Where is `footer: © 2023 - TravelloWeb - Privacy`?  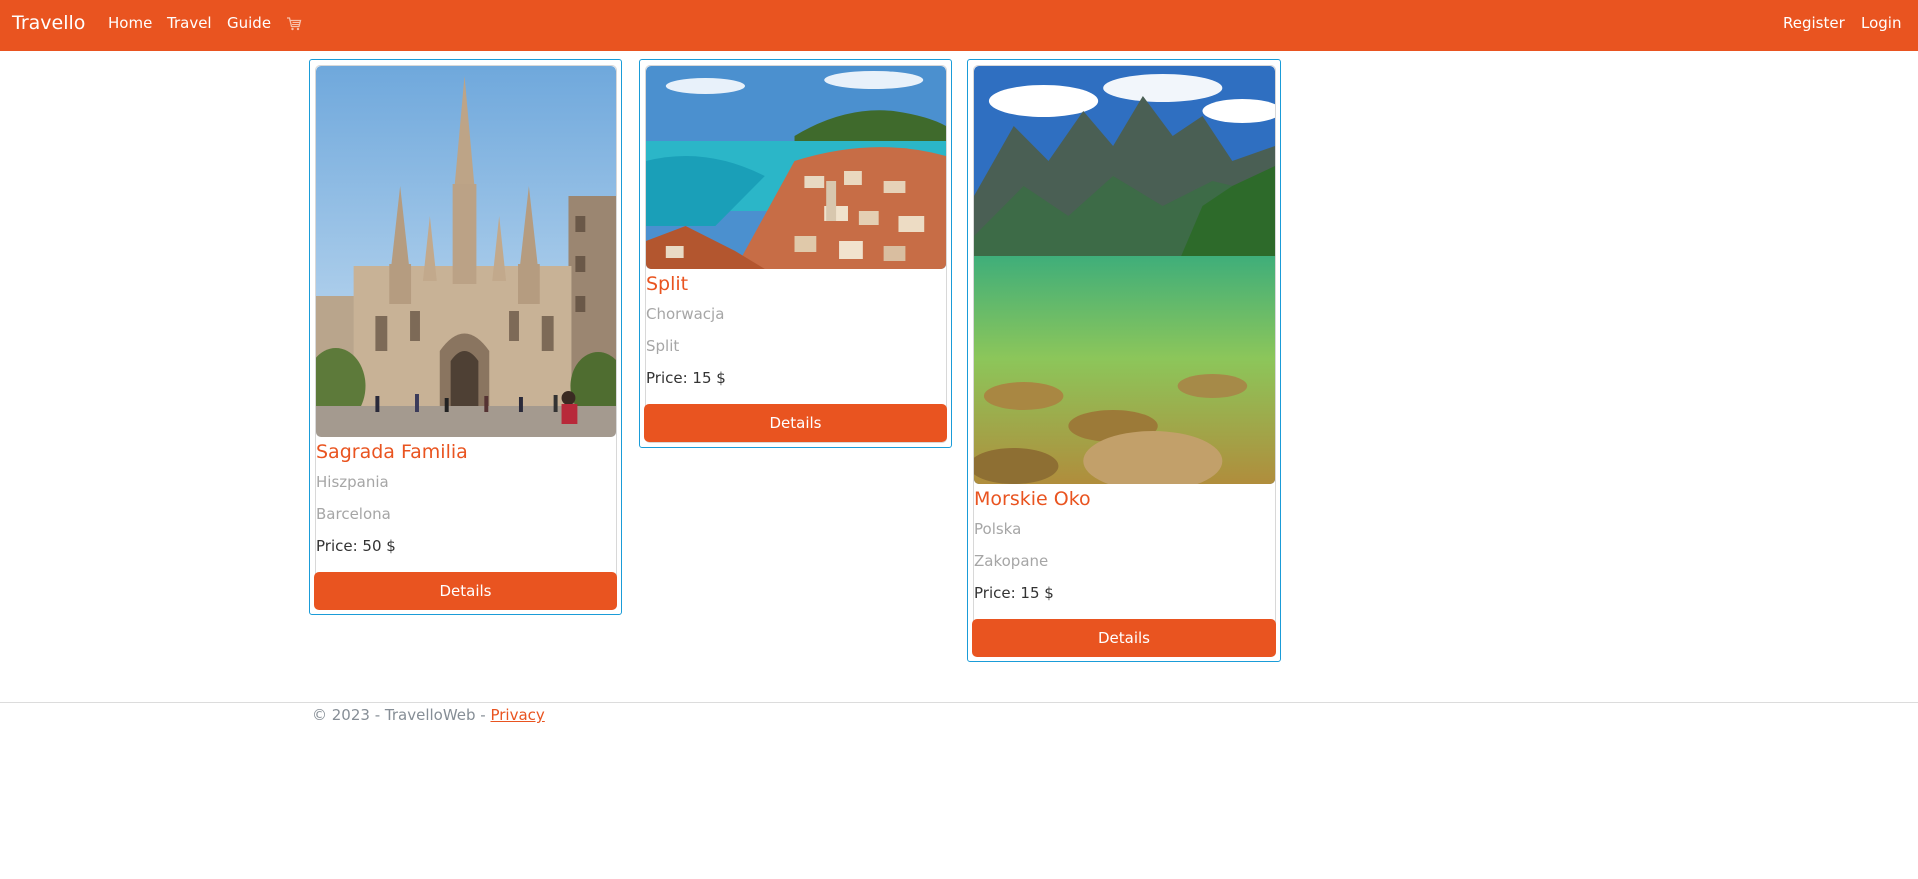 footer: © 2023 - TravelloWeb - Privacy is located at coordinates (428, 715).